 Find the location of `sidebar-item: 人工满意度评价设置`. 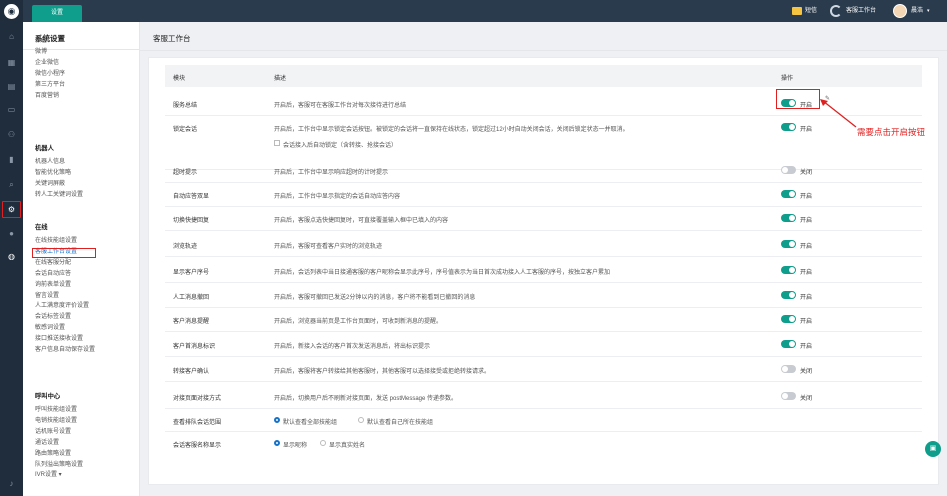

sidebar-item: 人工满意度评价设置 is located at coordinates (62, 304).